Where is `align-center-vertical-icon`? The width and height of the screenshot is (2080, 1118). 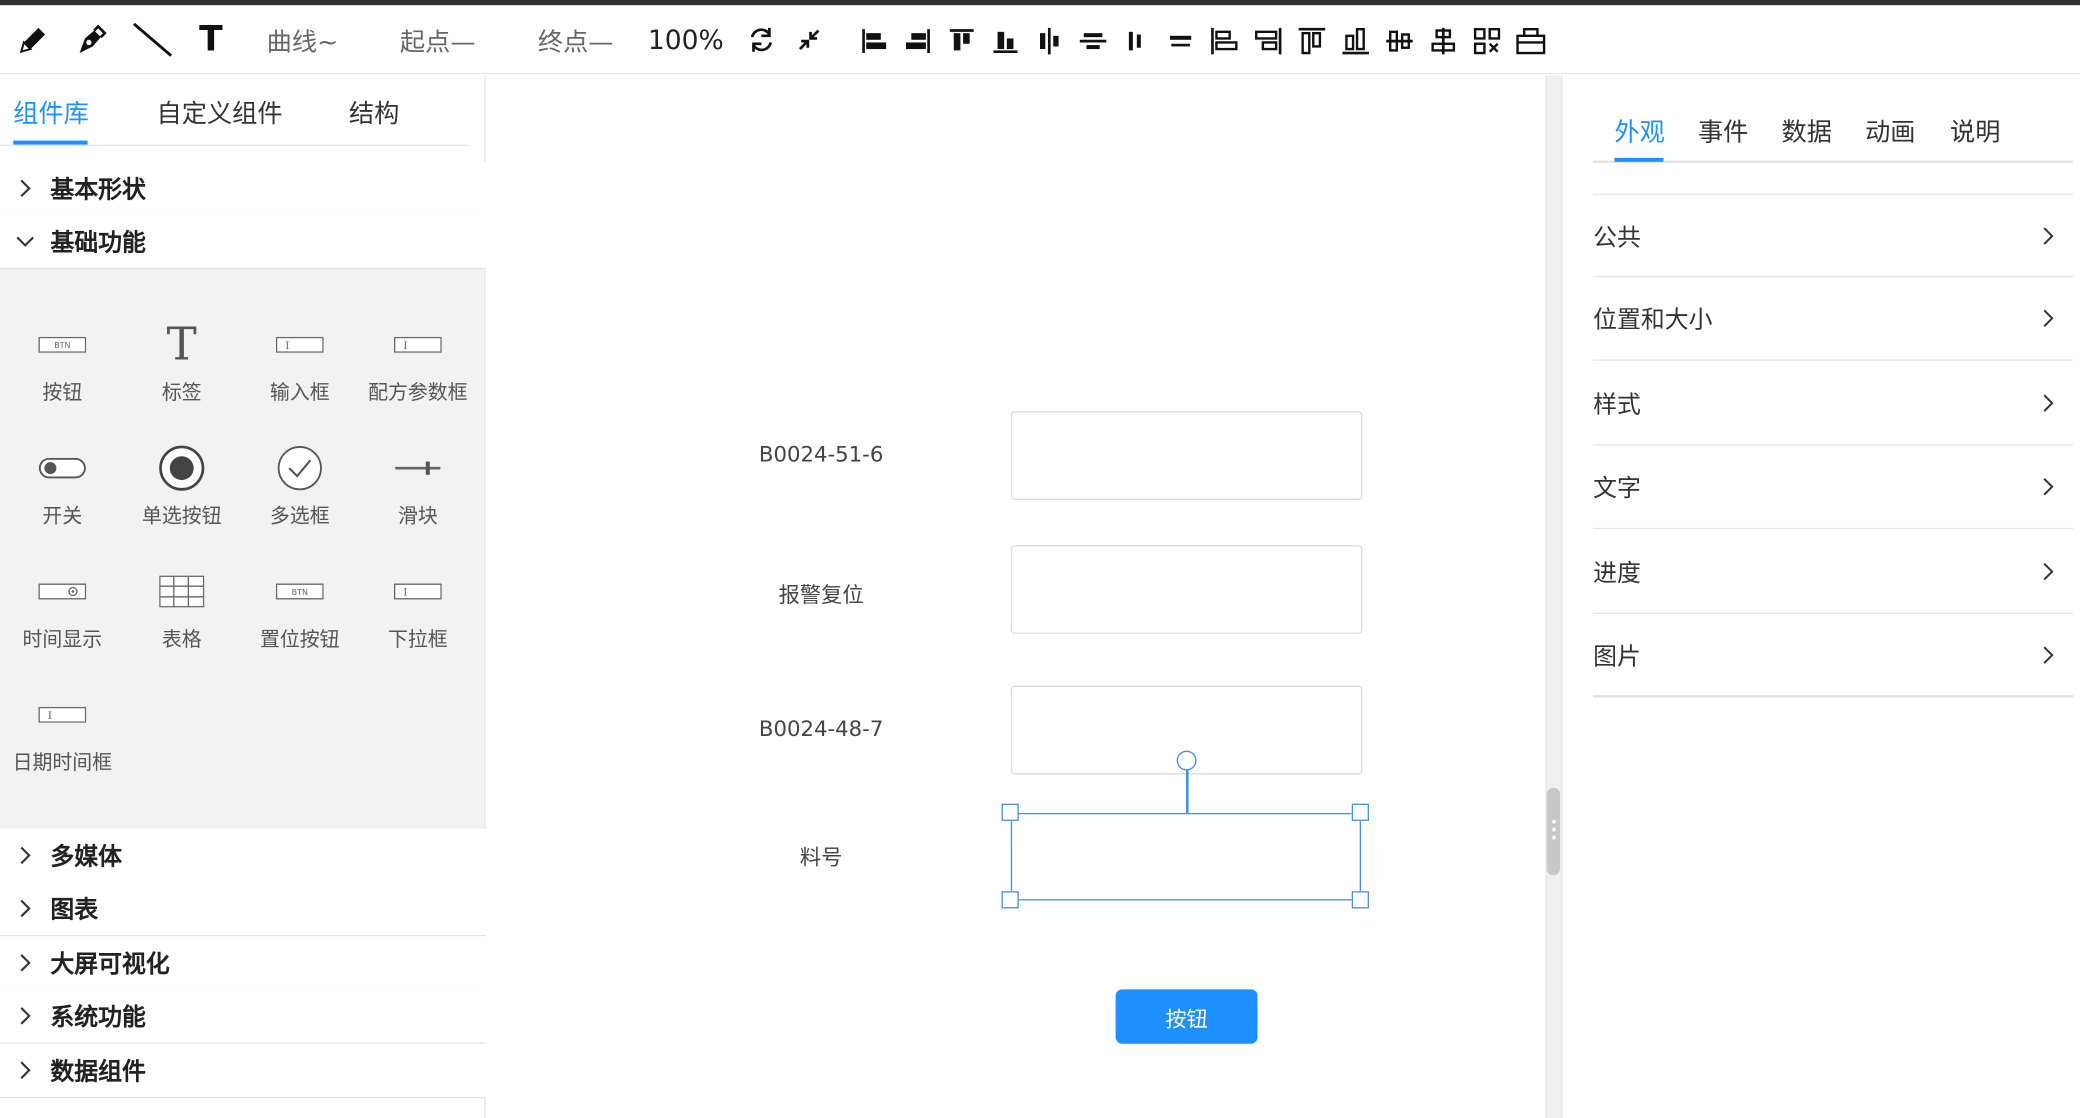 align-center-vertical-icon is located at coordinates (1093, 41).